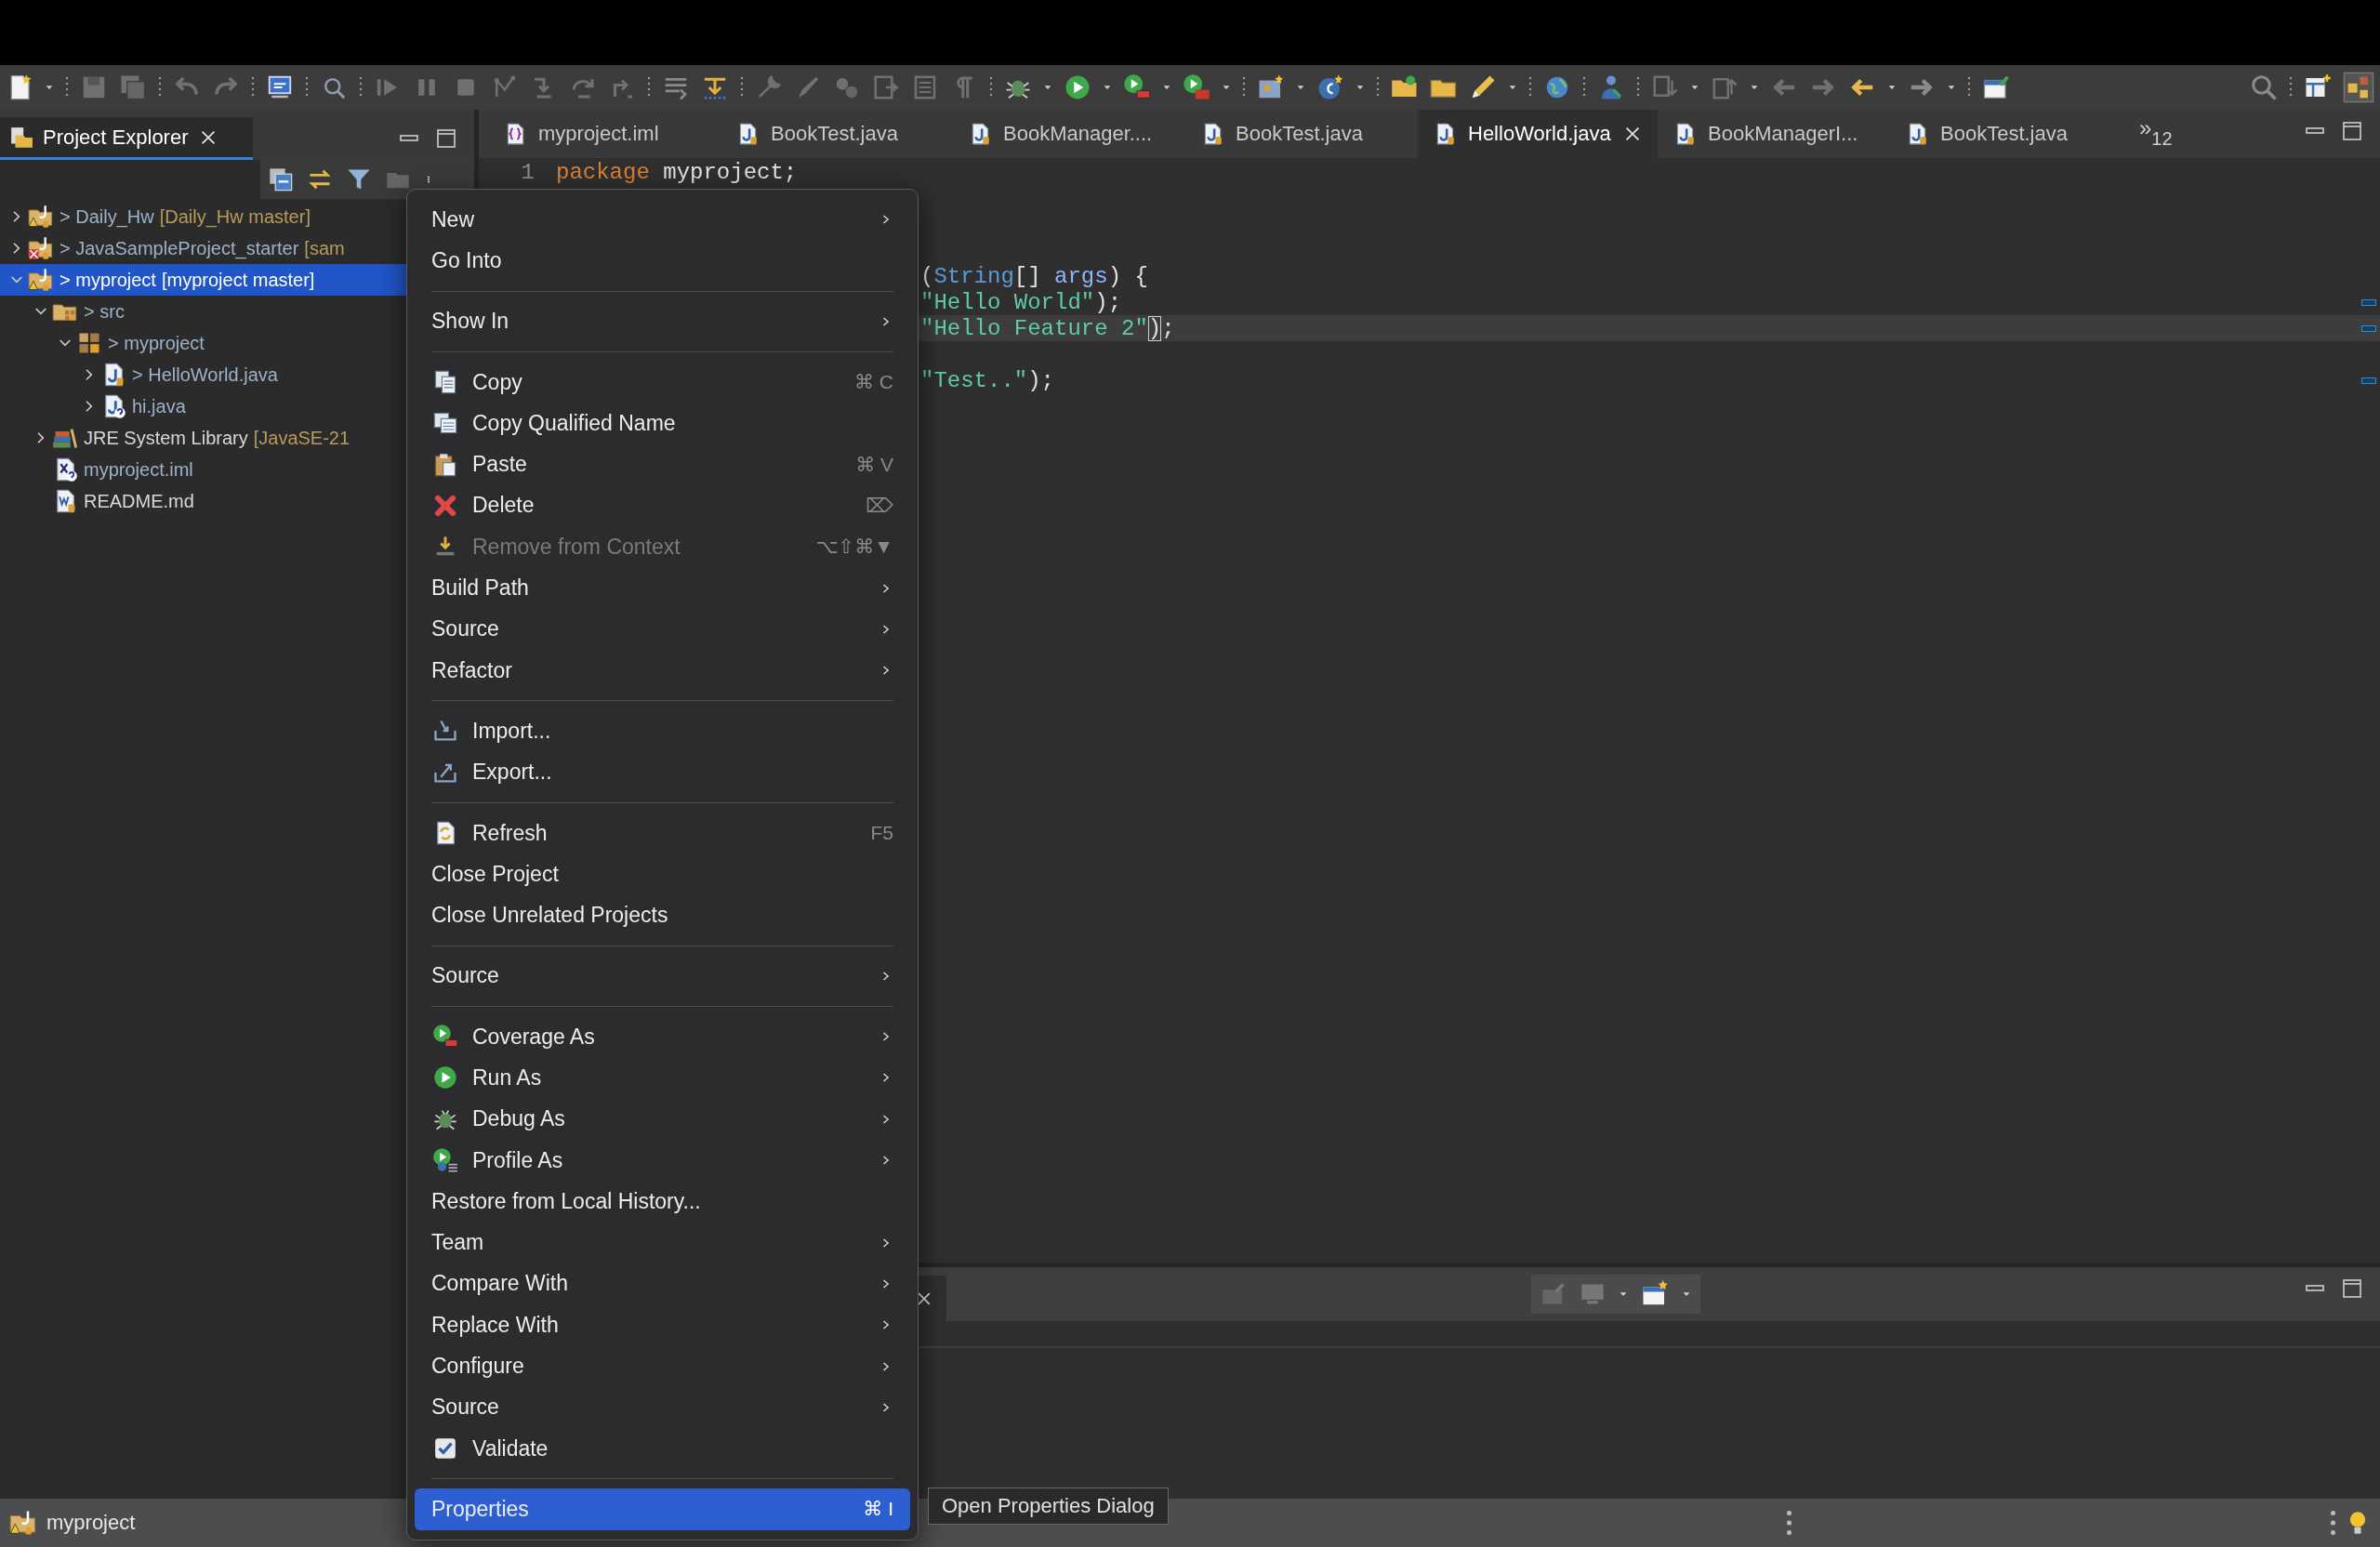 Image resolution: width=2380 pixels, height=1547 pixels. Describe the element at coordinates (854, 547) in the screenshot. I see `shortcut-label: ⌥⇧⌘▼` at that location.